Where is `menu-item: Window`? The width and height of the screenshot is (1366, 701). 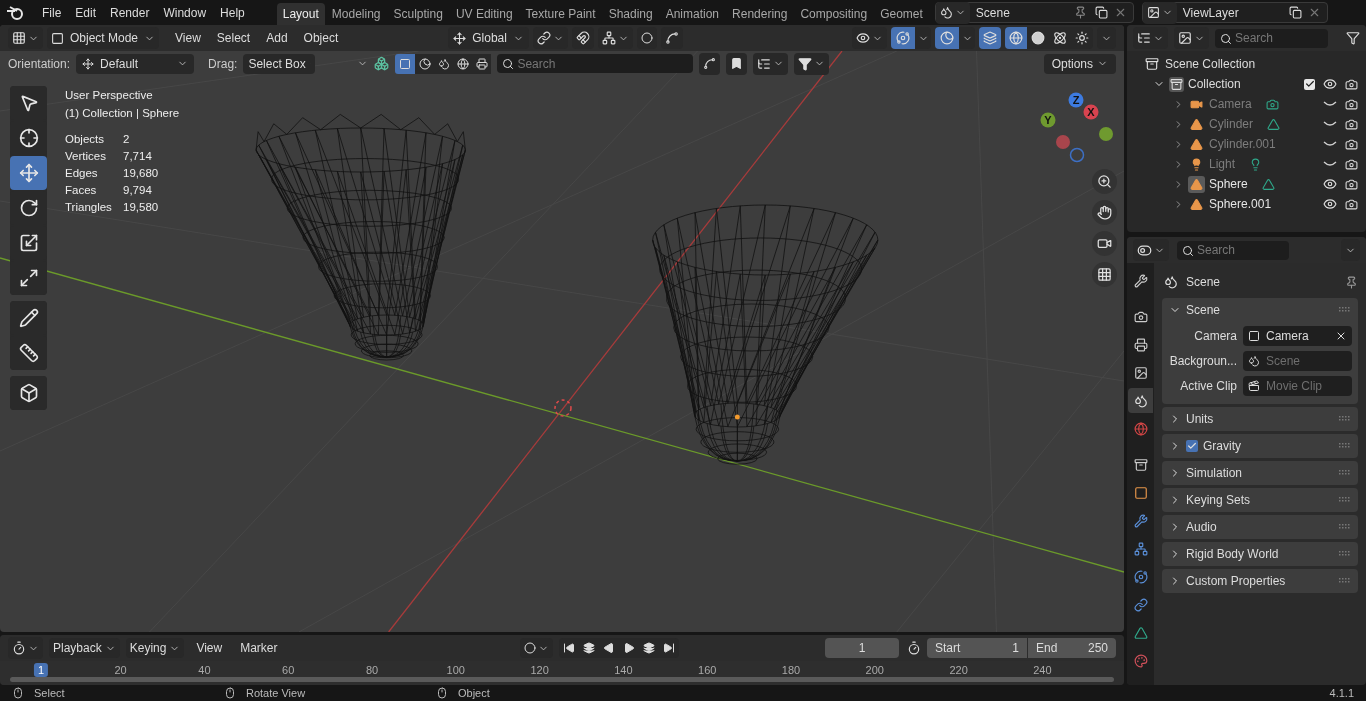
menu-item: Window is located at coordinates (185, 12).